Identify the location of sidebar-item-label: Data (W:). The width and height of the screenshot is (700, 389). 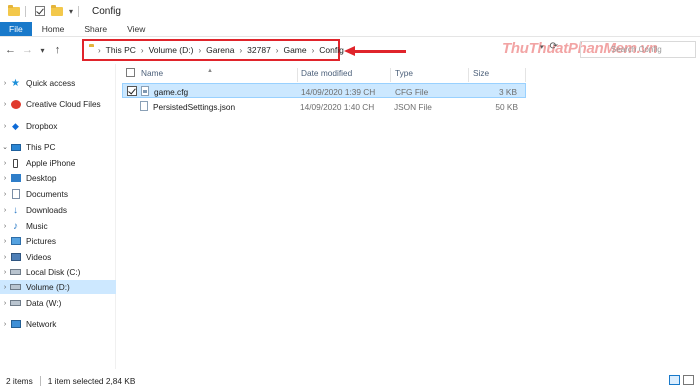
(44, 303).